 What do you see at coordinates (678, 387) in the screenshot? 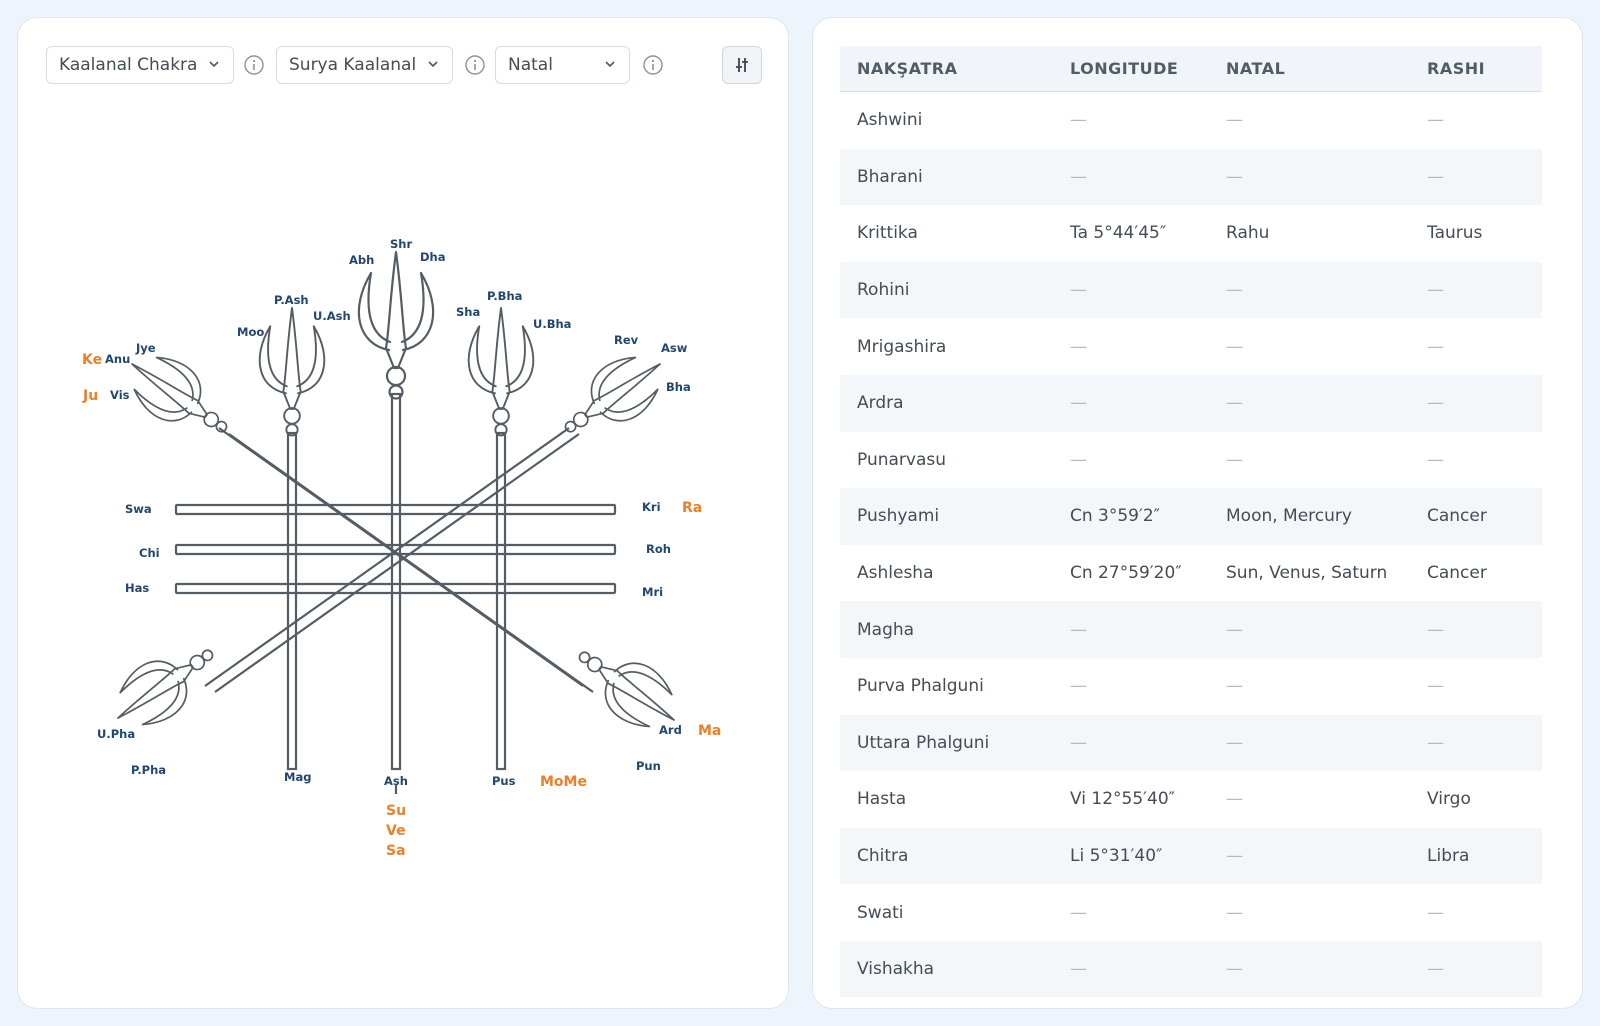
I see `nakshatra-label-bha: Bha` at bounding box center [678, 387].